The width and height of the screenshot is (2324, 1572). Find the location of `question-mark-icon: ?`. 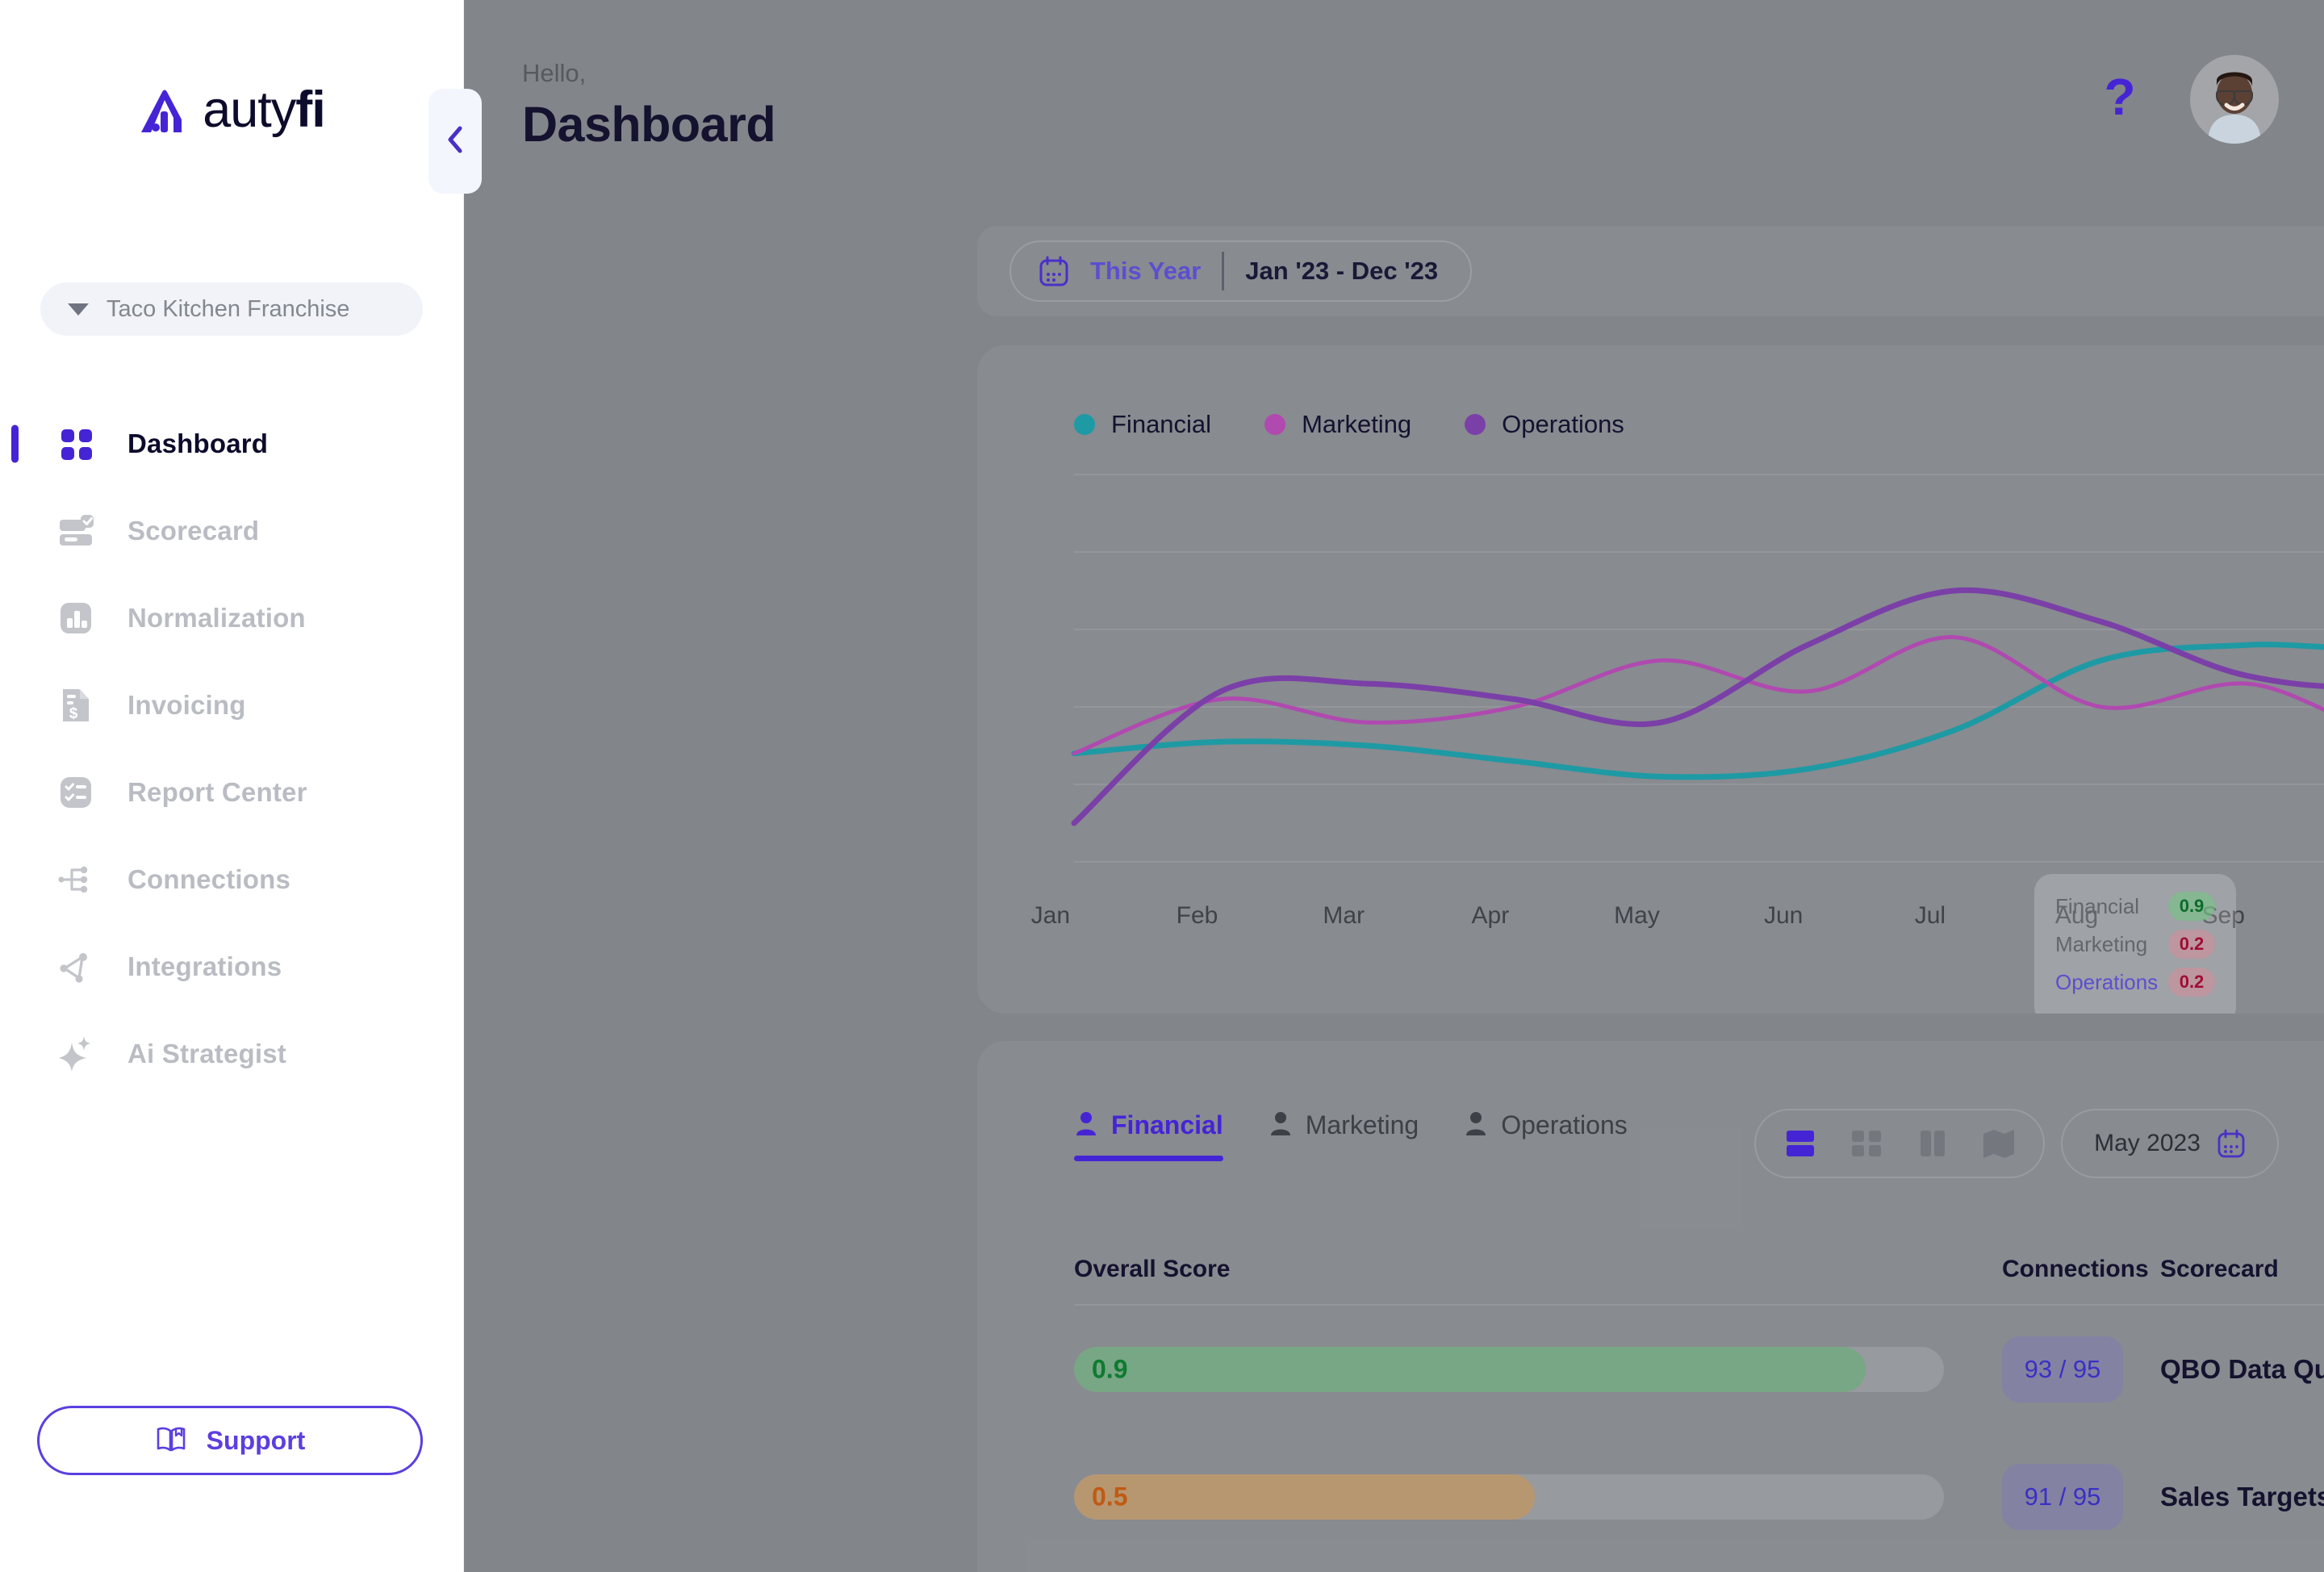

question-mark-icon: ? is located at coordinates (2120, 98).